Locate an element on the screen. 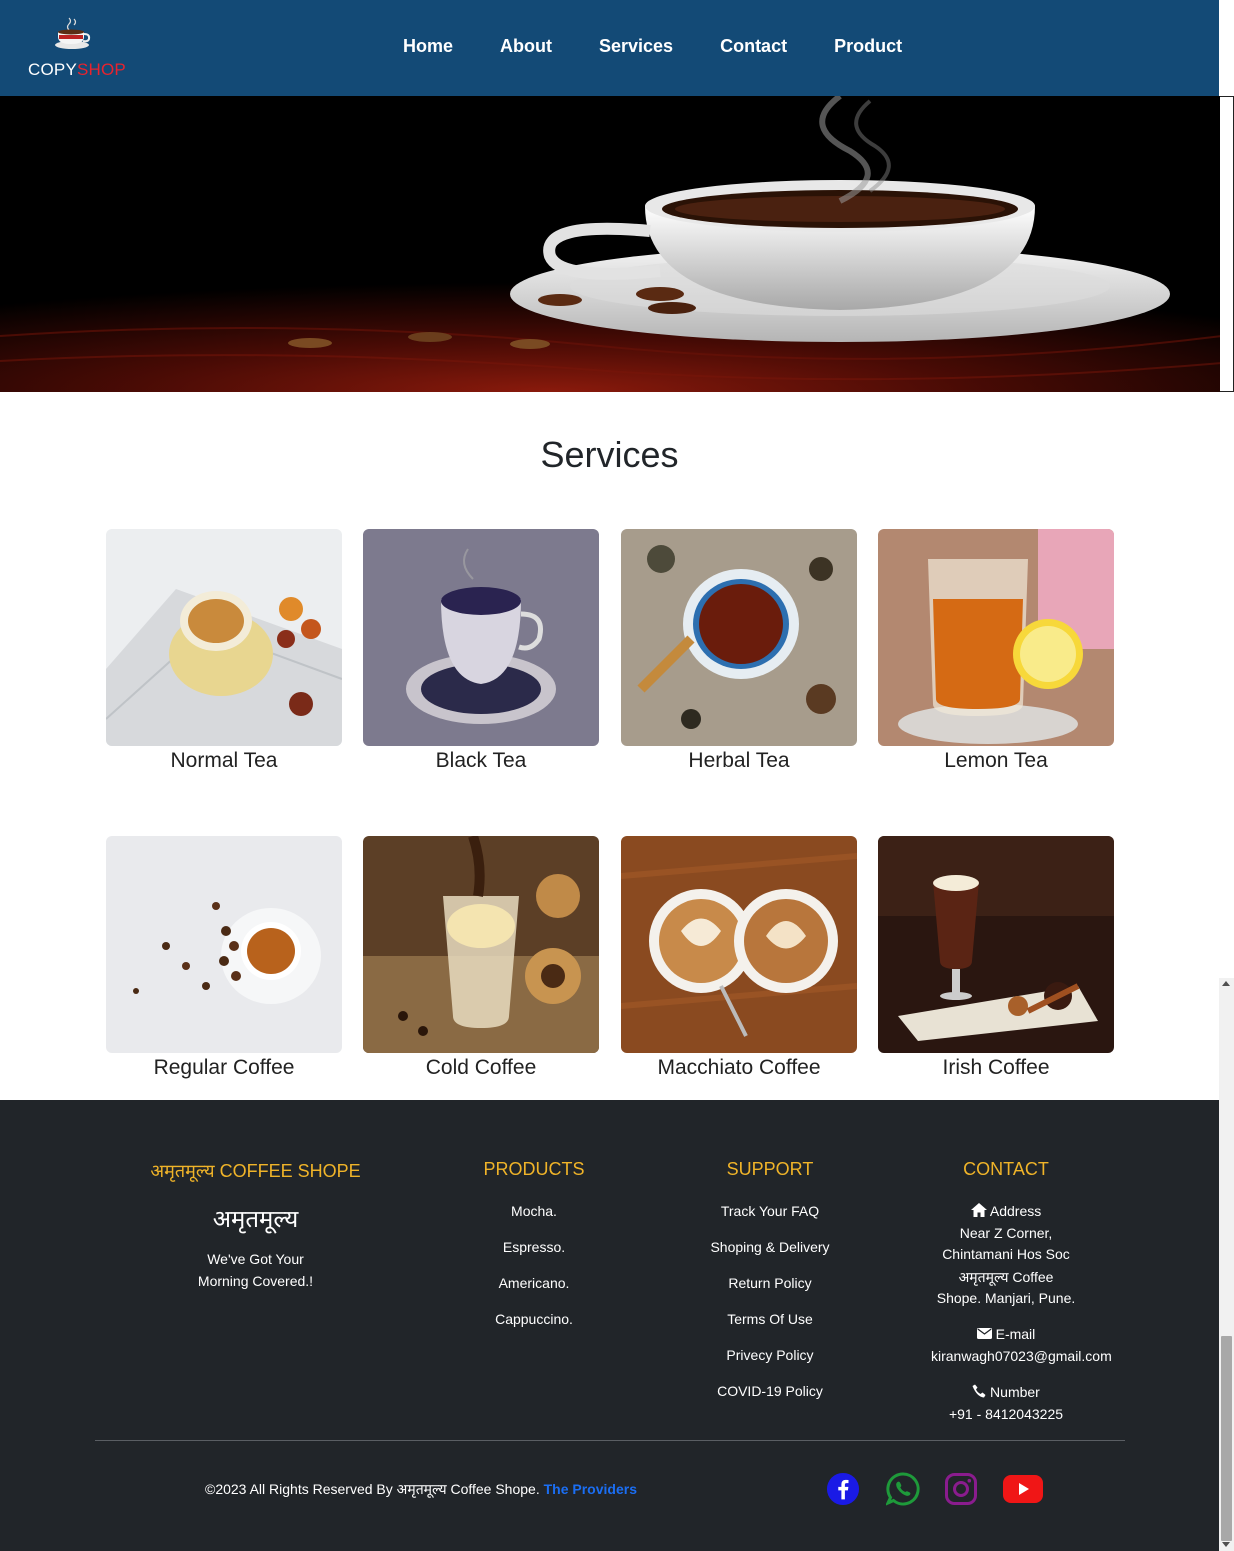  footer-support-delivery: Shoping & Delivery is located at coordinates (770, 1247).